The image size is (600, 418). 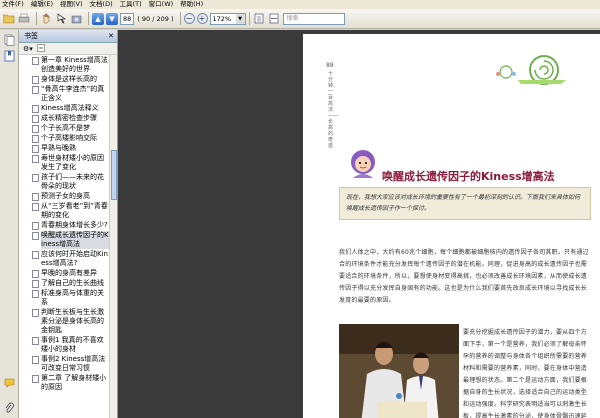 I want to click on page-number-input: 88, so click(x=127, y=18).